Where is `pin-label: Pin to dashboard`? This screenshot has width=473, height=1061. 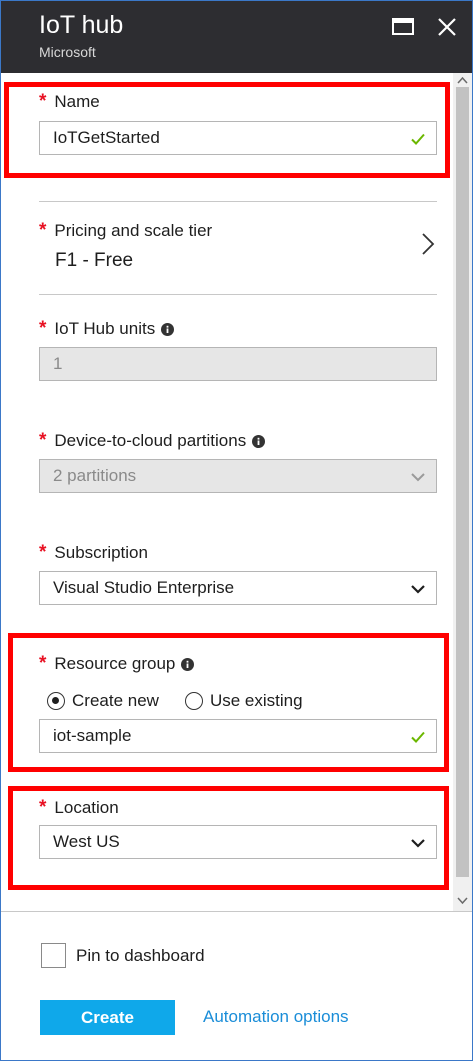 pin-label: Pin to dashboard is located at coordinates (140, 955).